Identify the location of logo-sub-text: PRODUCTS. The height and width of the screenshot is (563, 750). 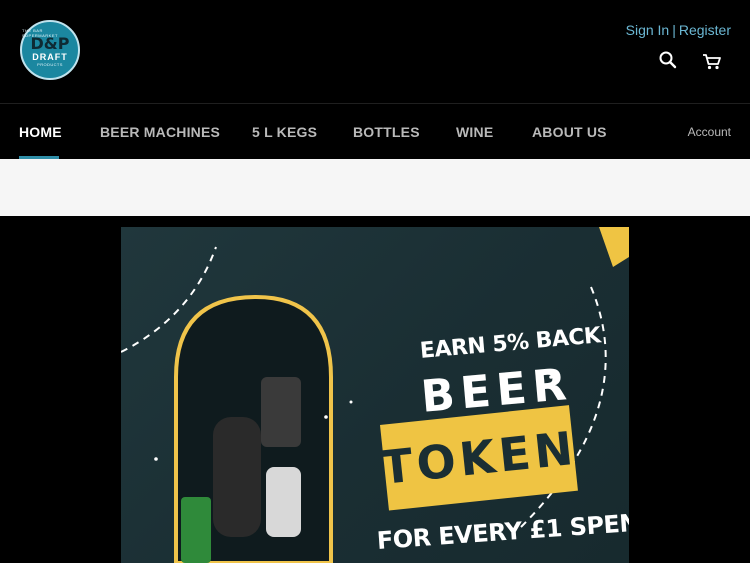
(50, 64).